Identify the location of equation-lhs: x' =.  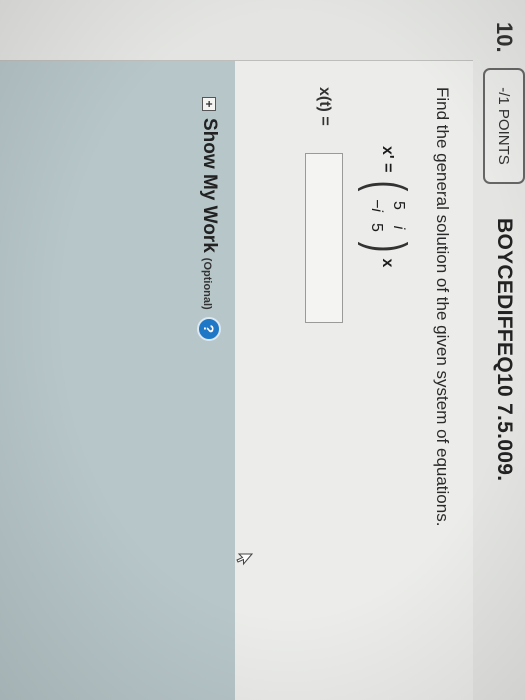
(387, 159).